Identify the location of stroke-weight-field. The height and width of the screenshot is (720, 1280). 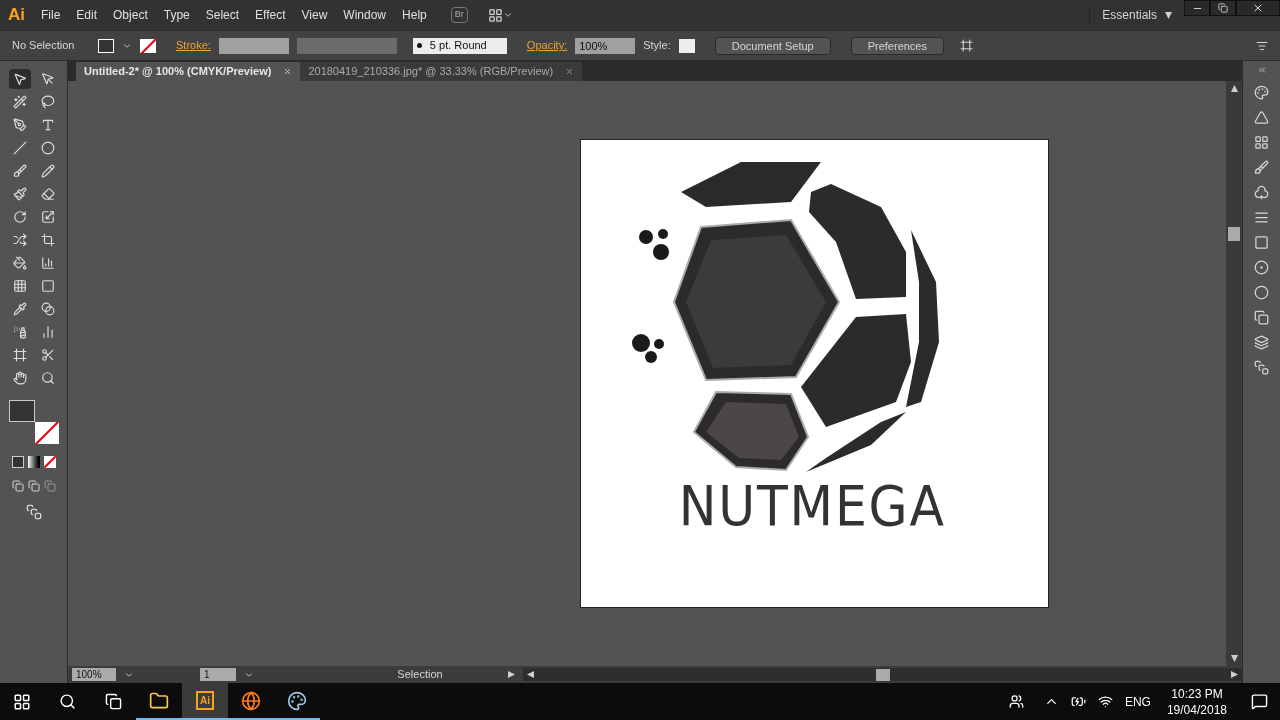
(253, 45).